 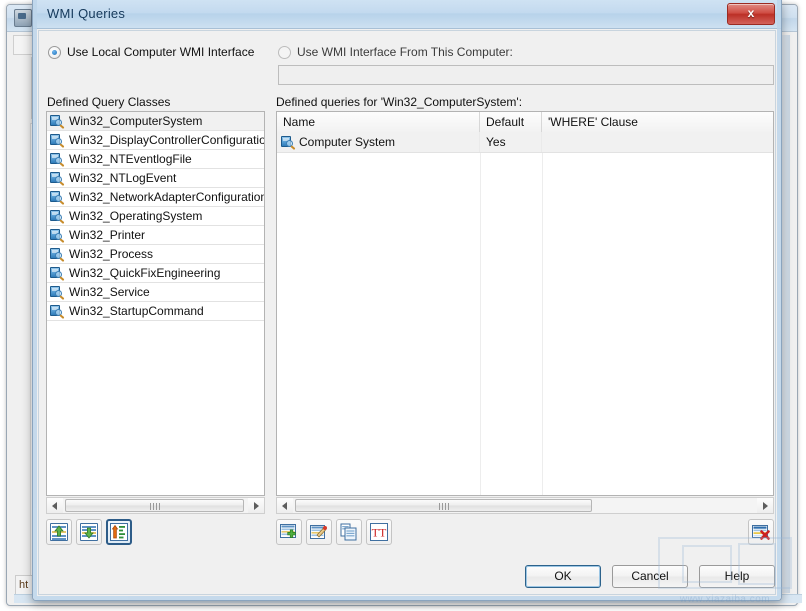 I want to click on list-item: Win32_NTLogEvent, so click(x=155, y=178).